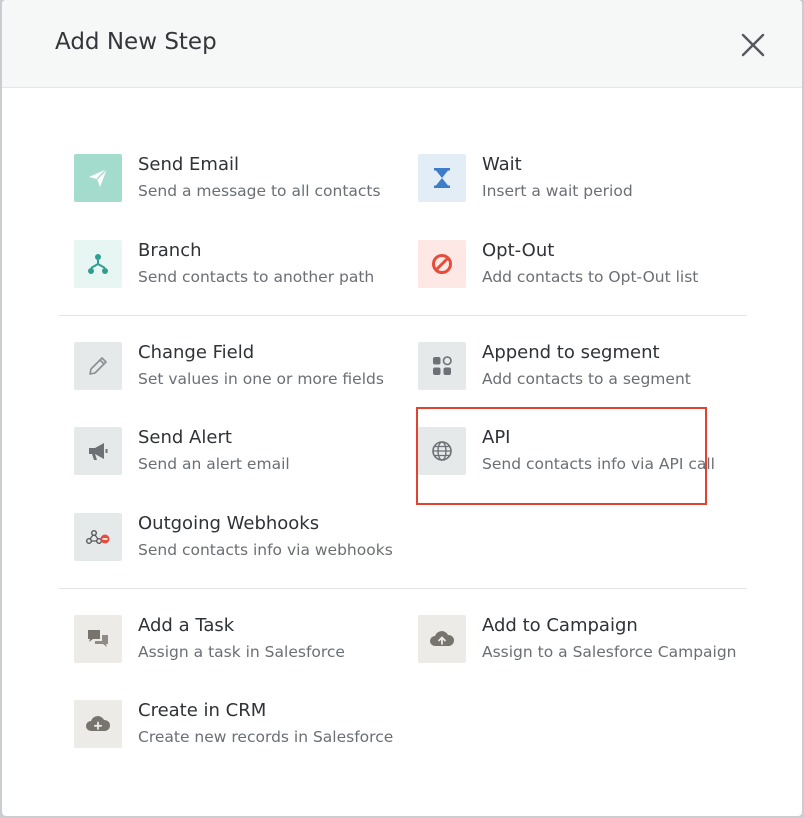  What do you see at coordinates (196, 352) in the screenshot?
I see `step-title: Change Field` at bounding box center [196, 352].